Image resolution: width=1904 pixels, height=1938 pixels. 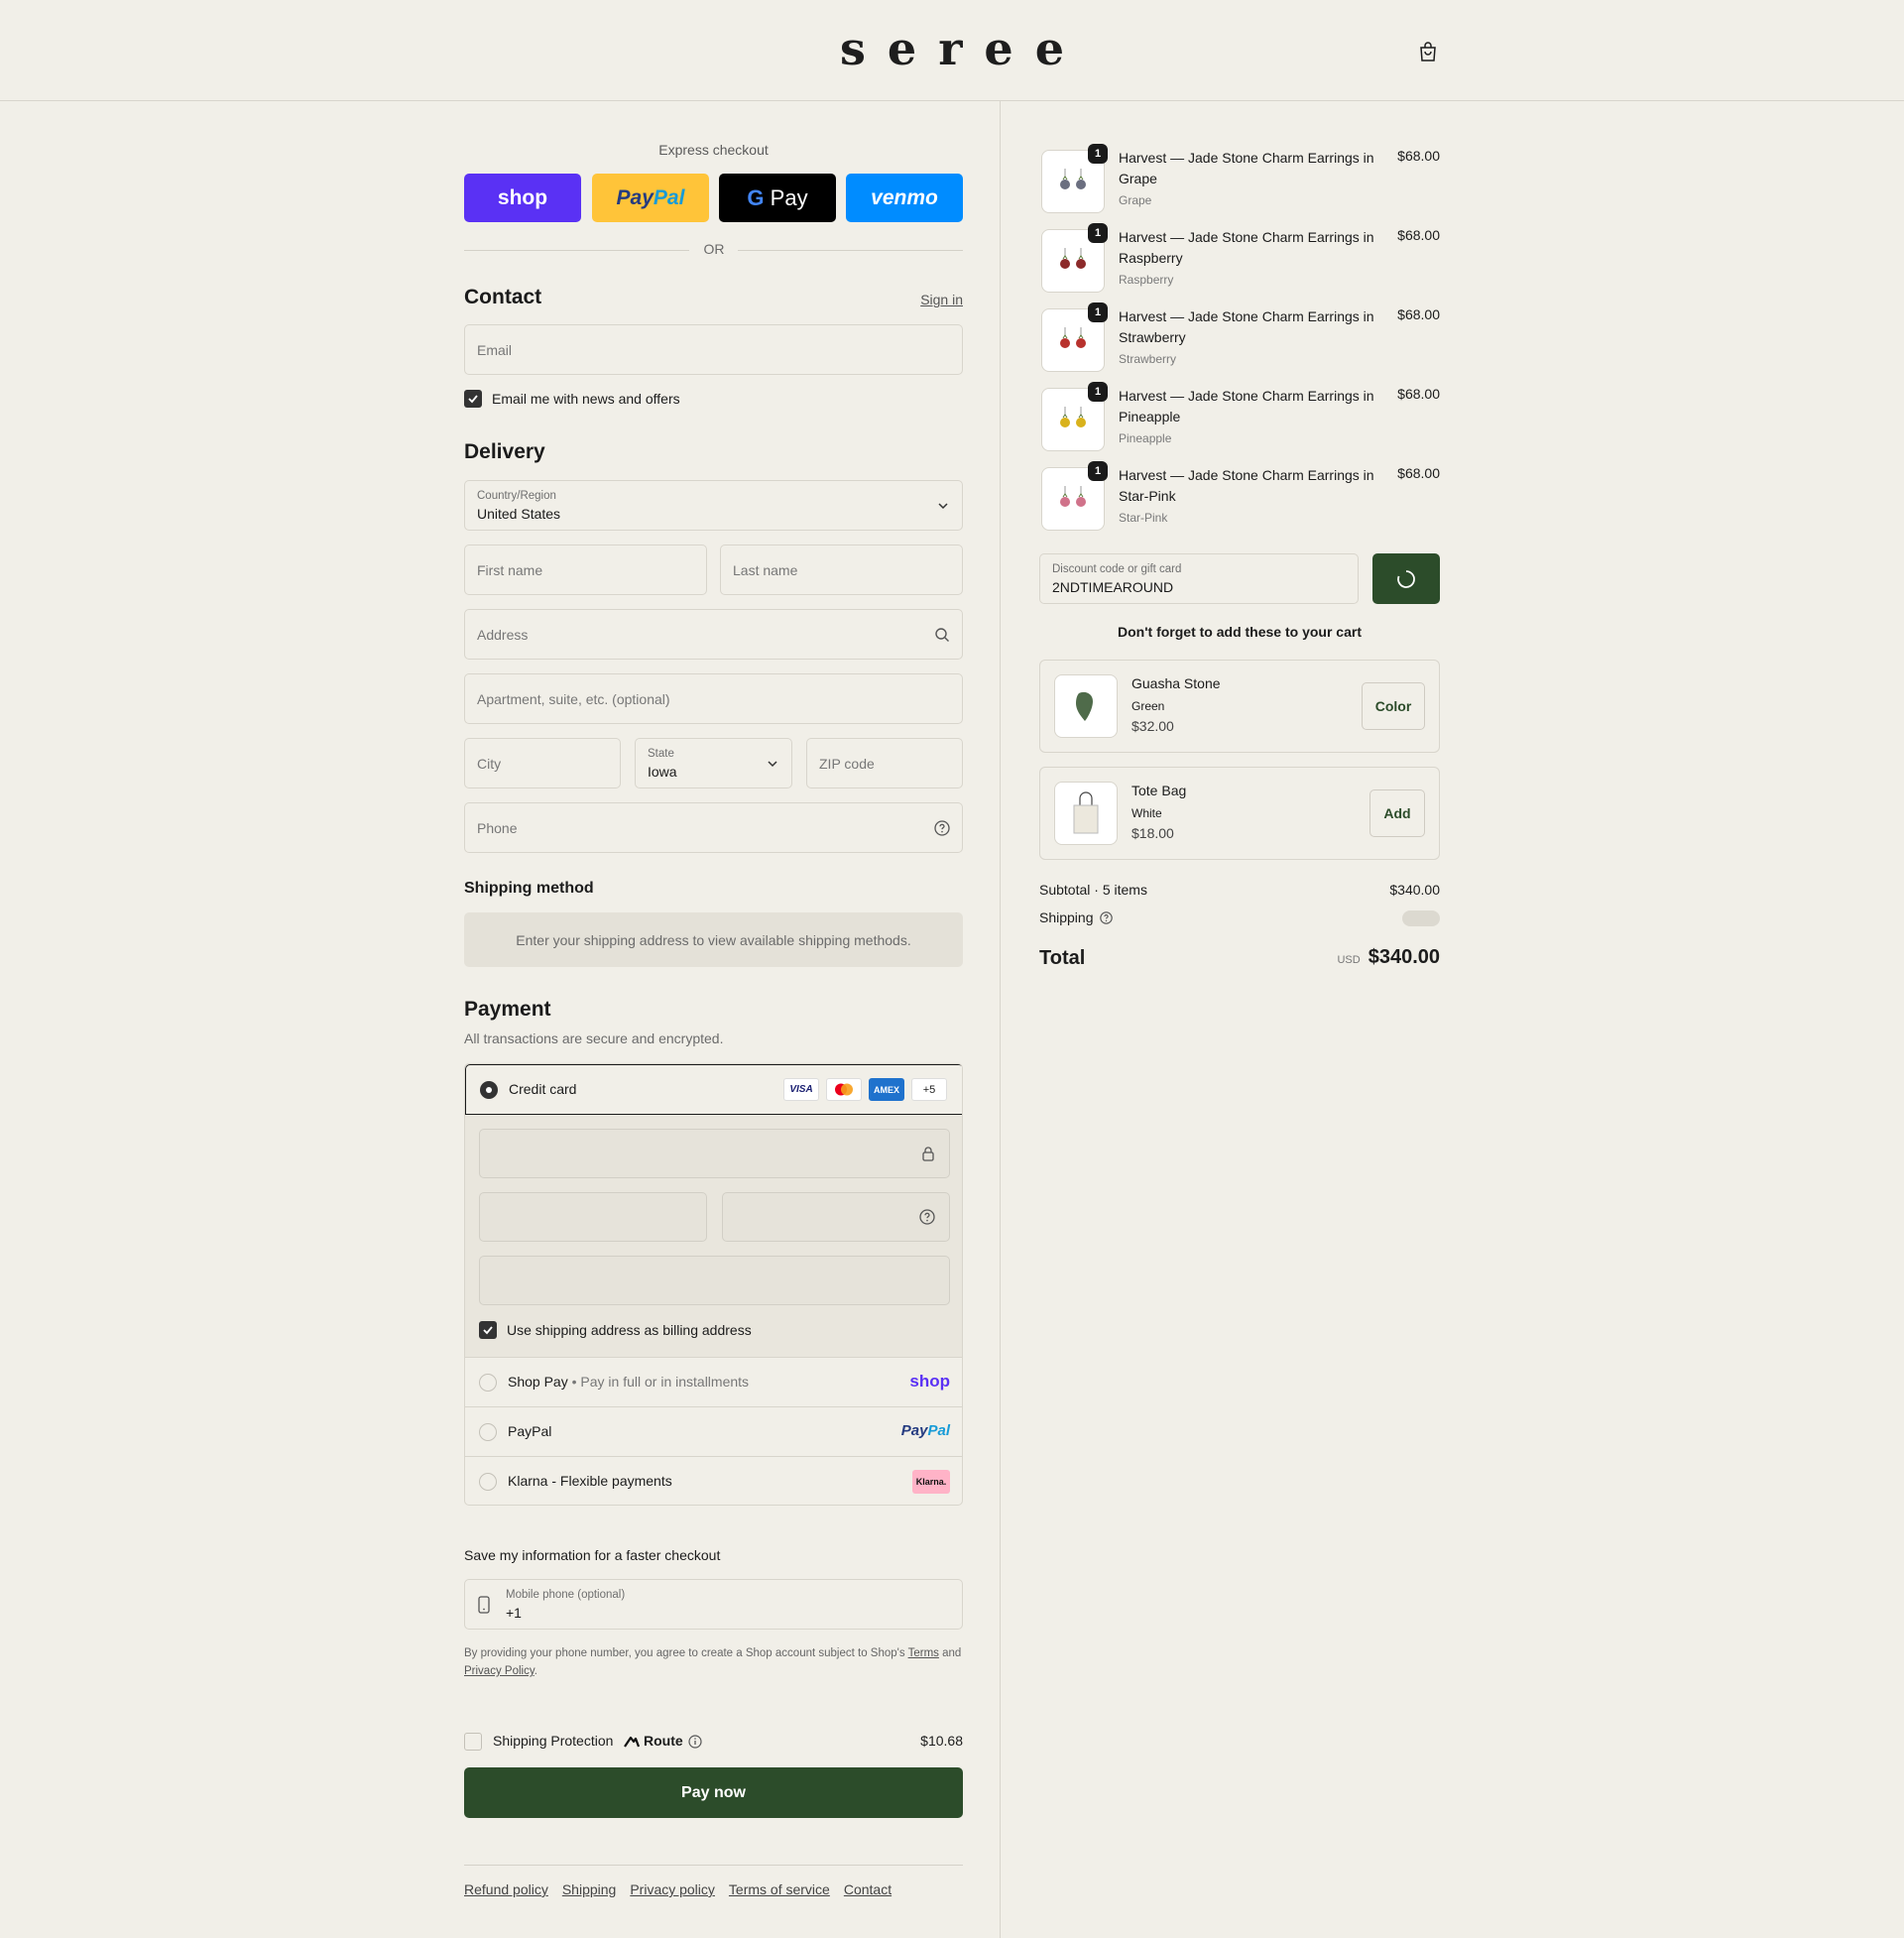 I want to click on shop-pay-logo: shop, so click(x=522, y=197).